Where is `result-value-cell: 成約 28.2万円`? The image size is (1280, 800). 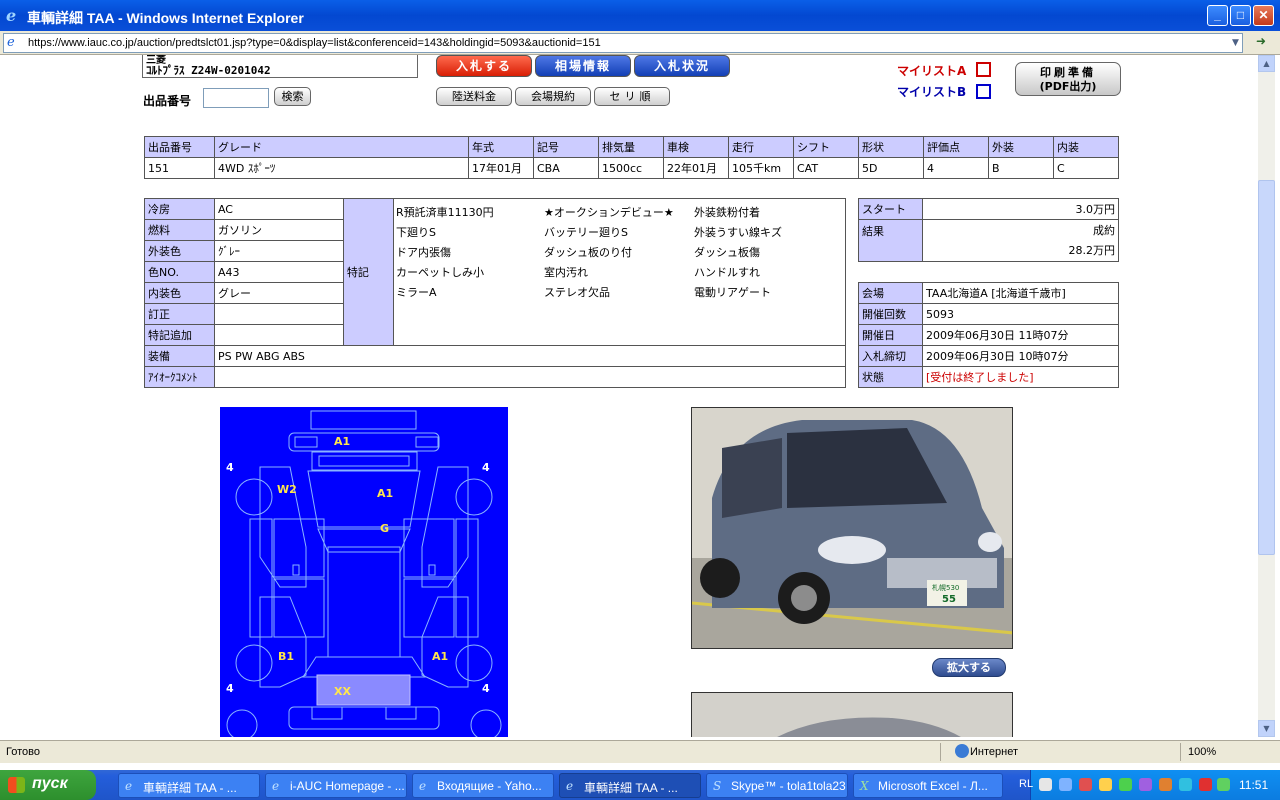 result-value-cell: 成約 28.2万円 is located at coordinates (1020, 240).